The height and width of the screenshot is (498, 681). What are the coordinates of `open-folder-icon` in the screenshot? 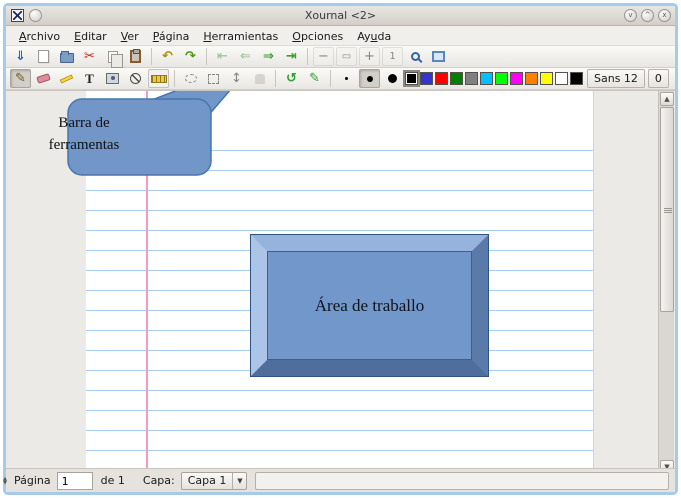 It's located at (66, 56).